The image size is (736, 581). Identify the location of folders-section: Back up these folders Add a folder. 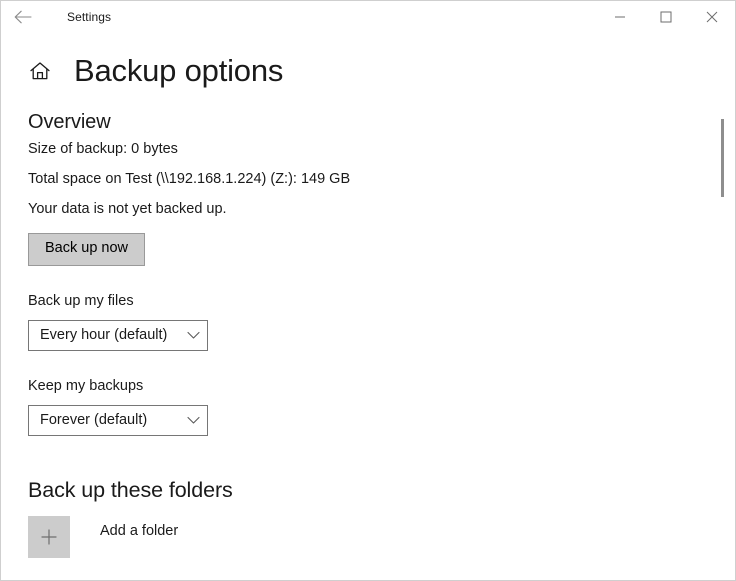
(381, 517).